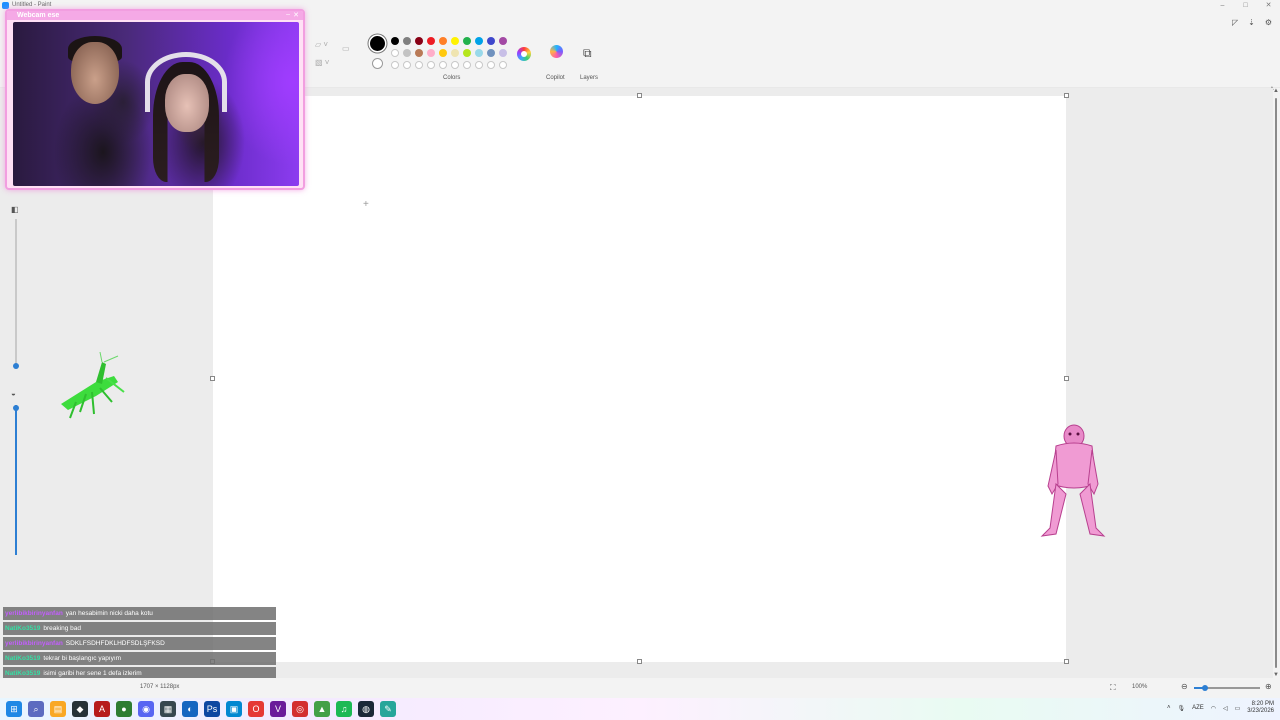  I want to click on ps-taskbar-icon: Ps, so click(212, 709).